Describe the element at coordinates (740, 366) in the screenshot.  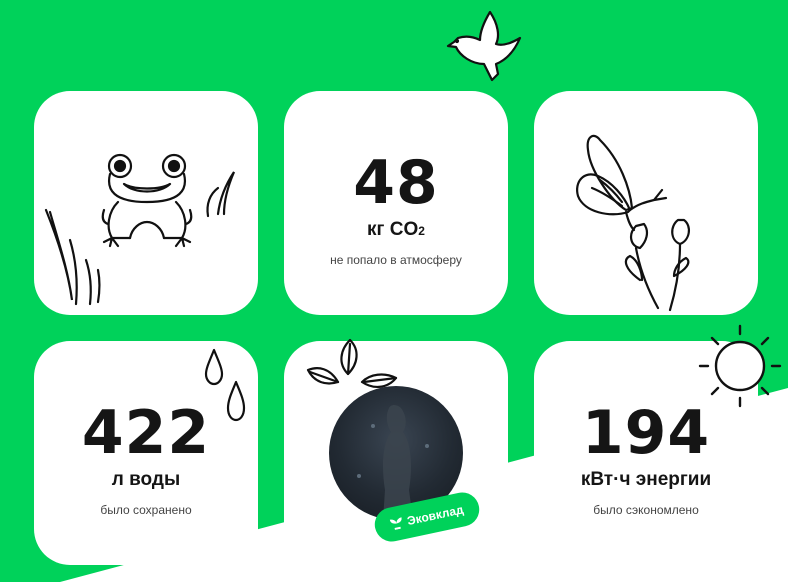
I see `sun-icon` at that location.